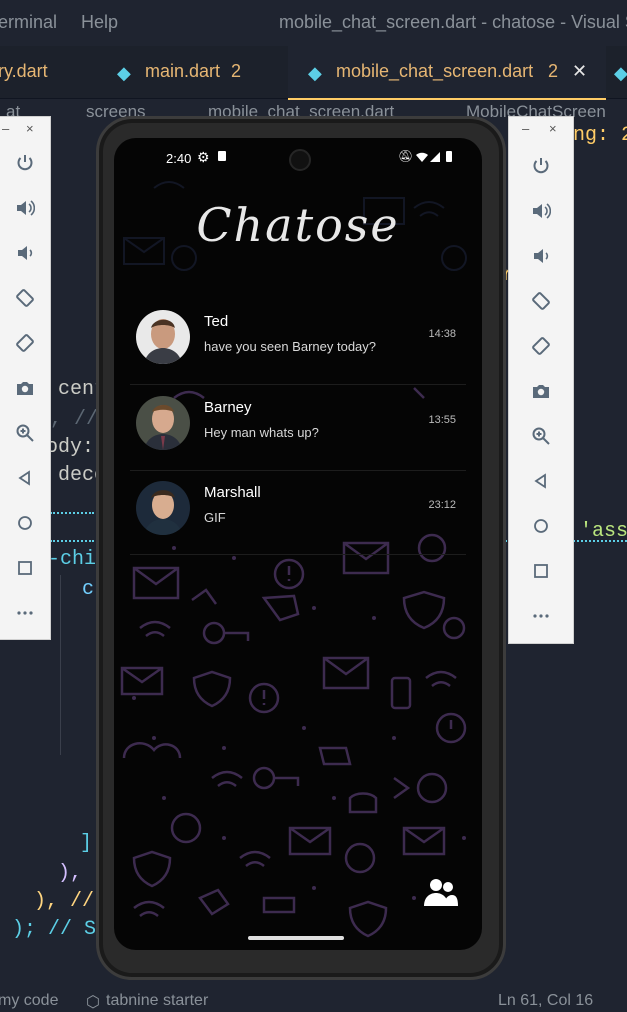  What do you see at coordinates (29, 1001) in the screenshot?
I see `status-item: my code` at bounding box center [29, 1001].